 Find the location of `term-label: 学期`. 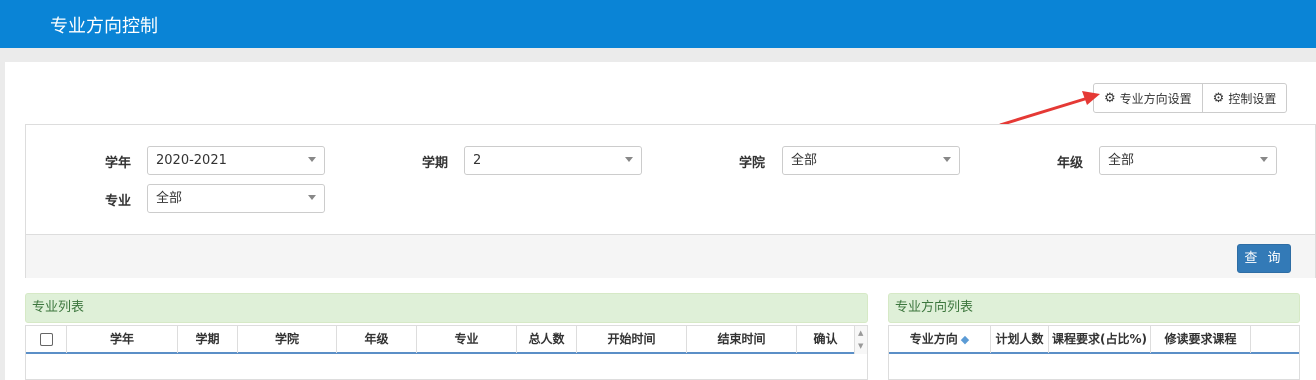

term-label: 学期 is located at coordinates (435, 163).